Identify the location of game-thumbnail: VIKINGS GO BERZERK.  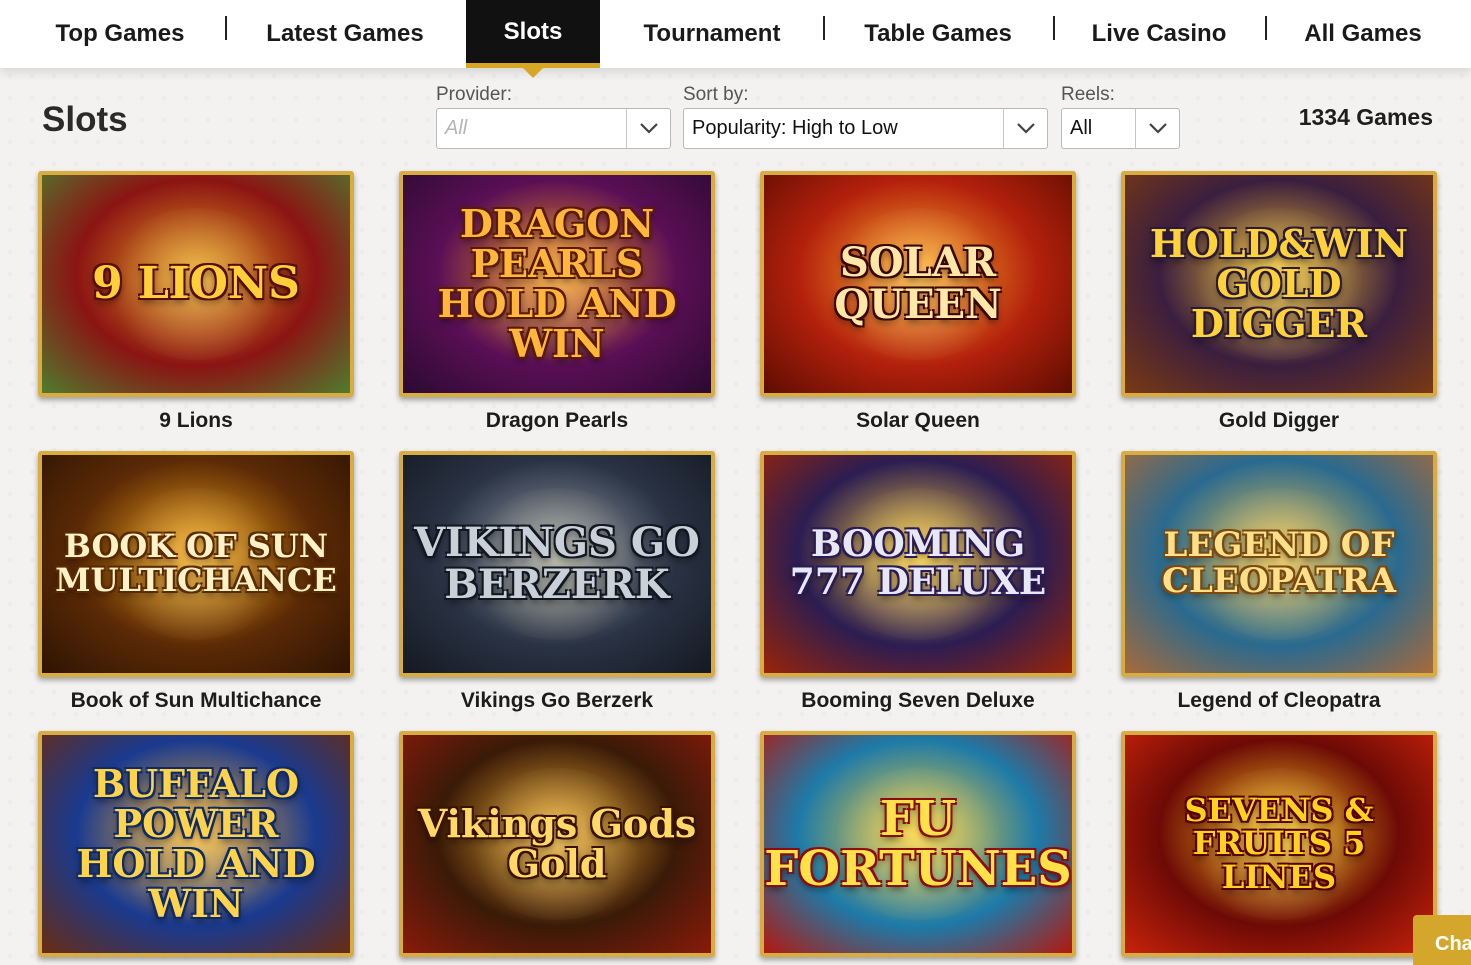
(557, 564).